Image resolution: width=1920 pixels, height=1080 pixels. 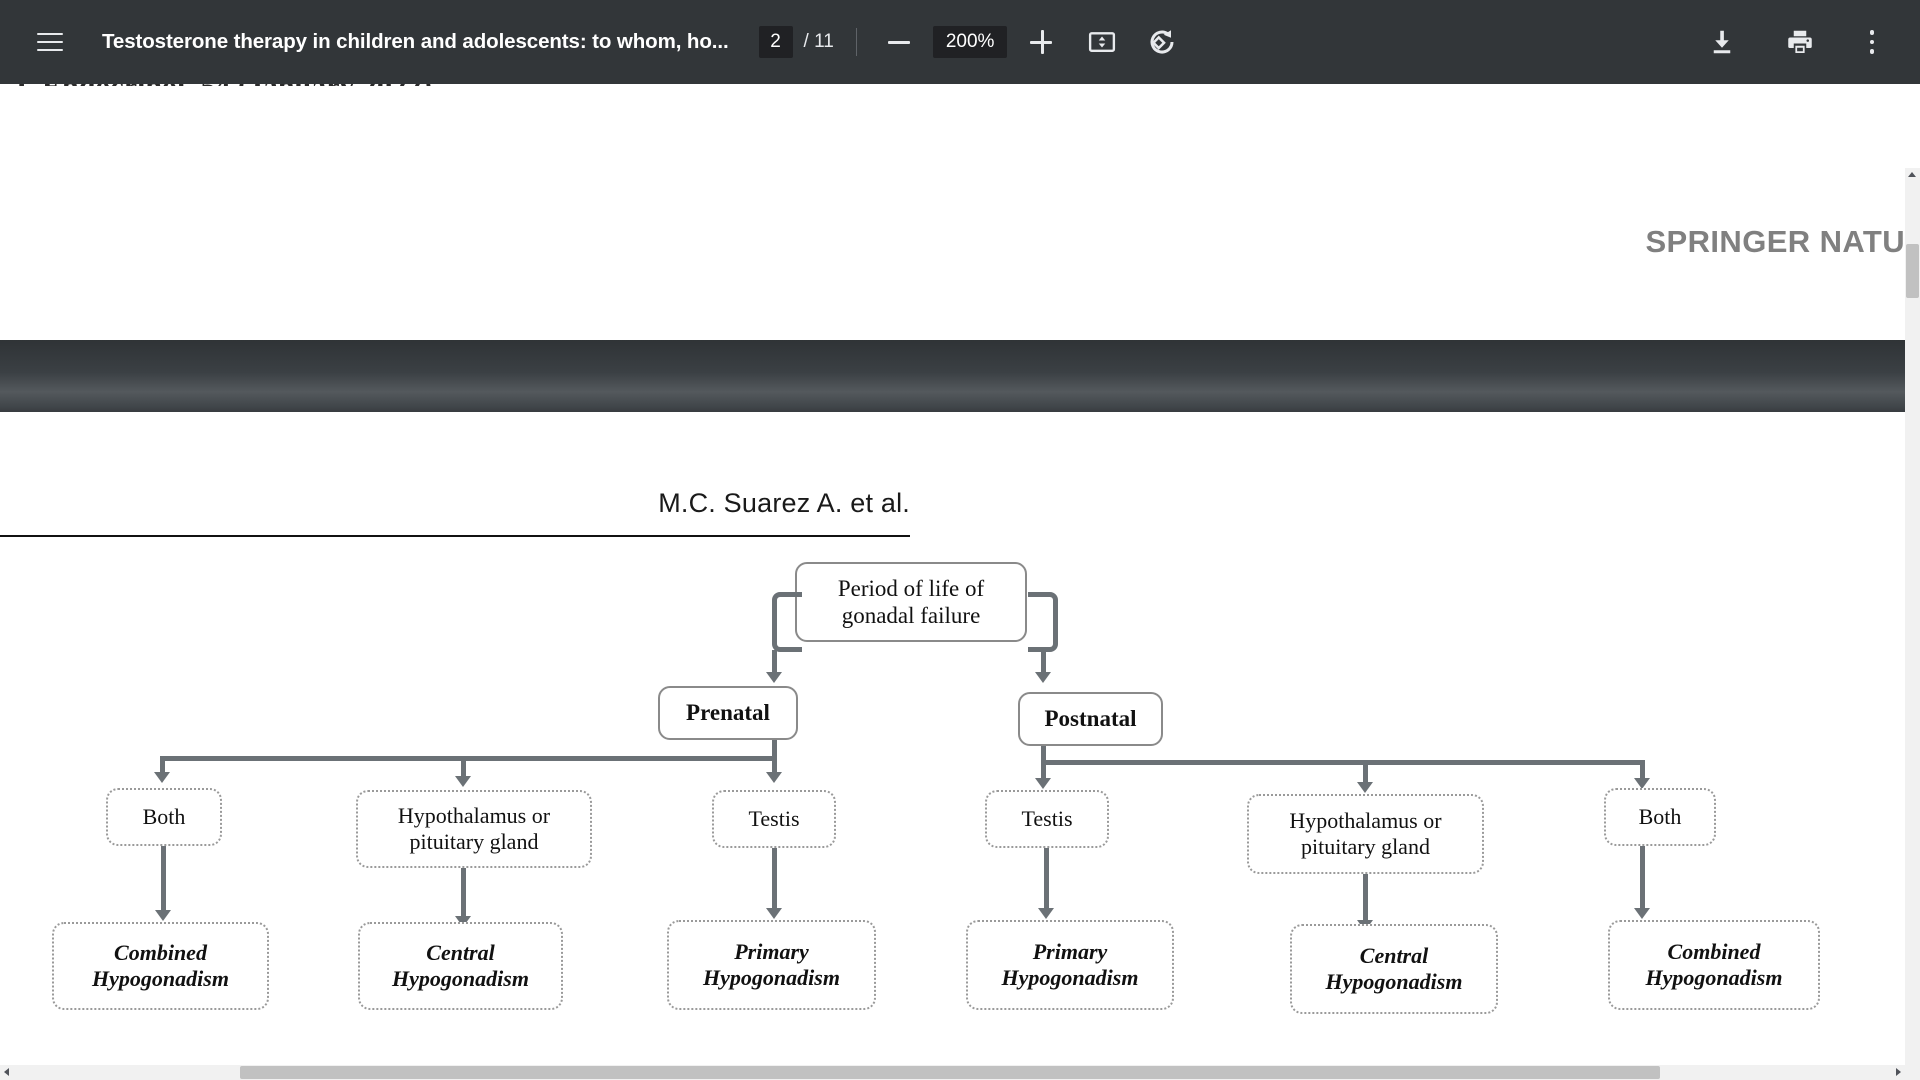 What do you see at coordinates (1898, 1072) in the screenshot?
I see `scroll-right-arrow-icon` at bounding box center [1898, 1072].